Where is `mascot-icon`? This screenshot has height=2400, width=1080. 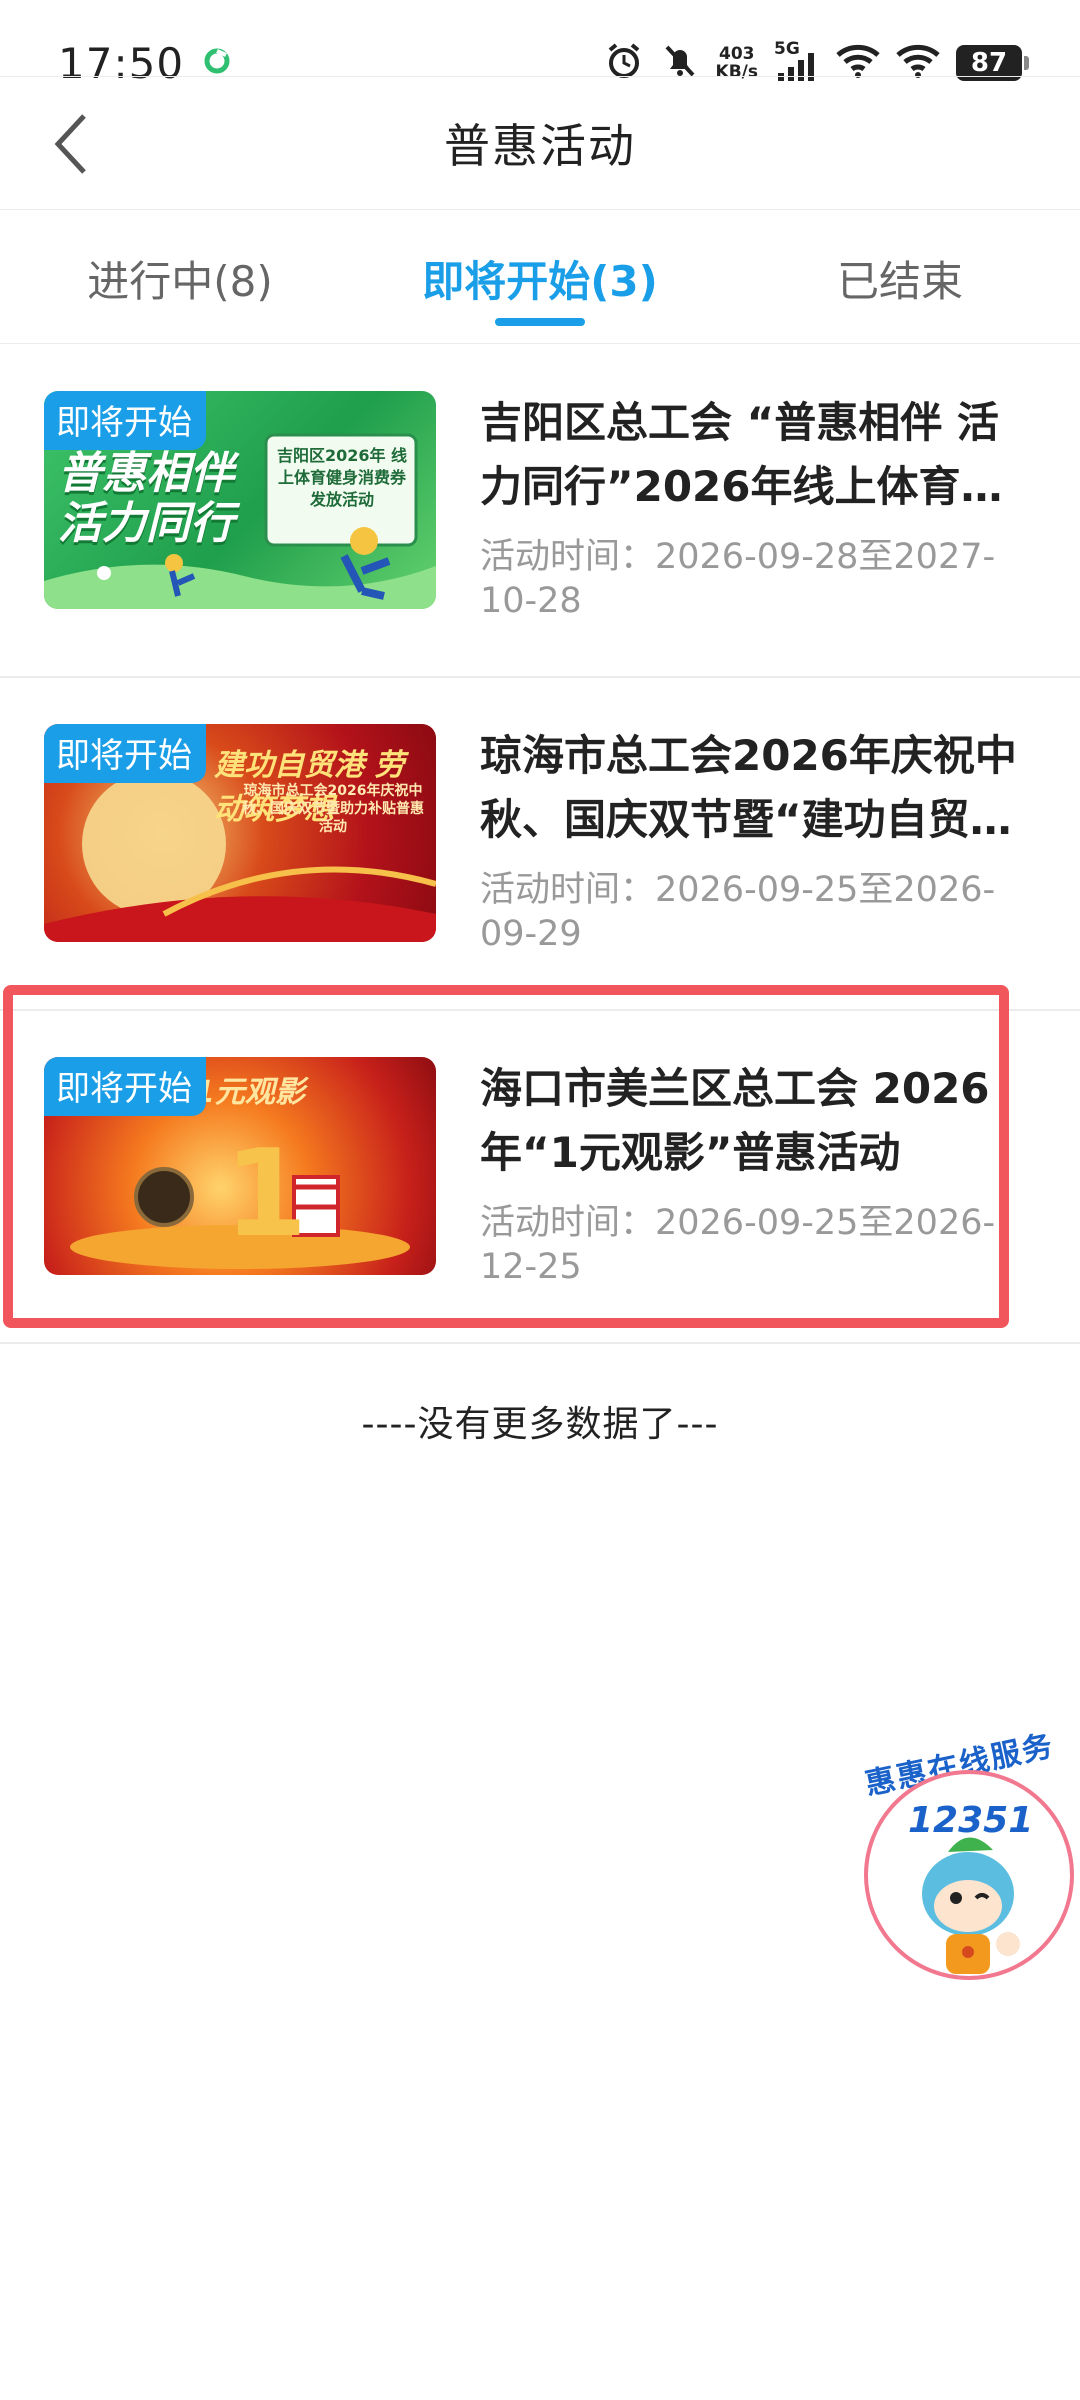 mascot-icon is located at coordinates (971, 1905).